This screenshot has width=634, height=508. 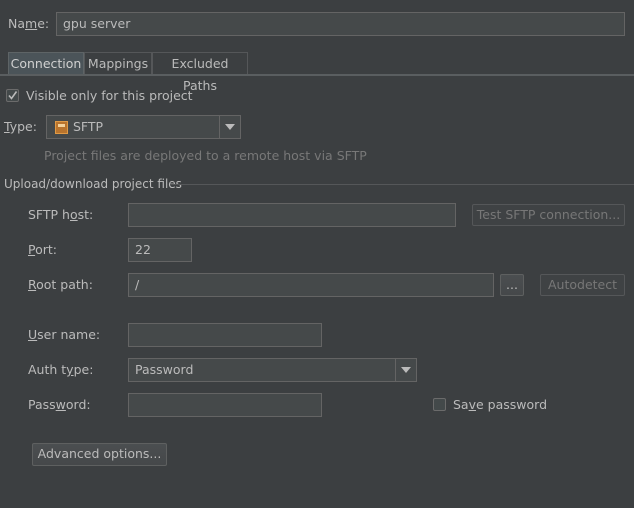 What do you see at coordinates (88, 126) in the screenshot?
I see `type-select-value: SFTP` at bounding box center [88, 126].